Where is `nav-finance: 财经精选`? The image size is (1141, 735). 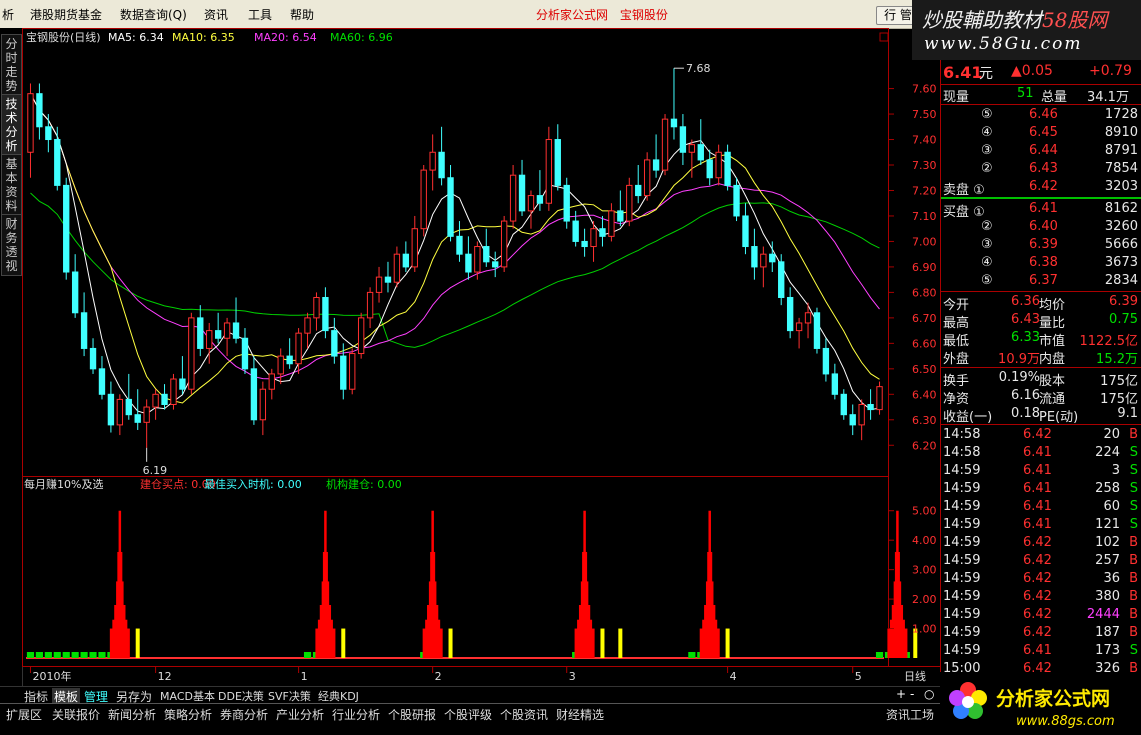 nav-finance: 财经精选 is located at coordinates (580, 714).